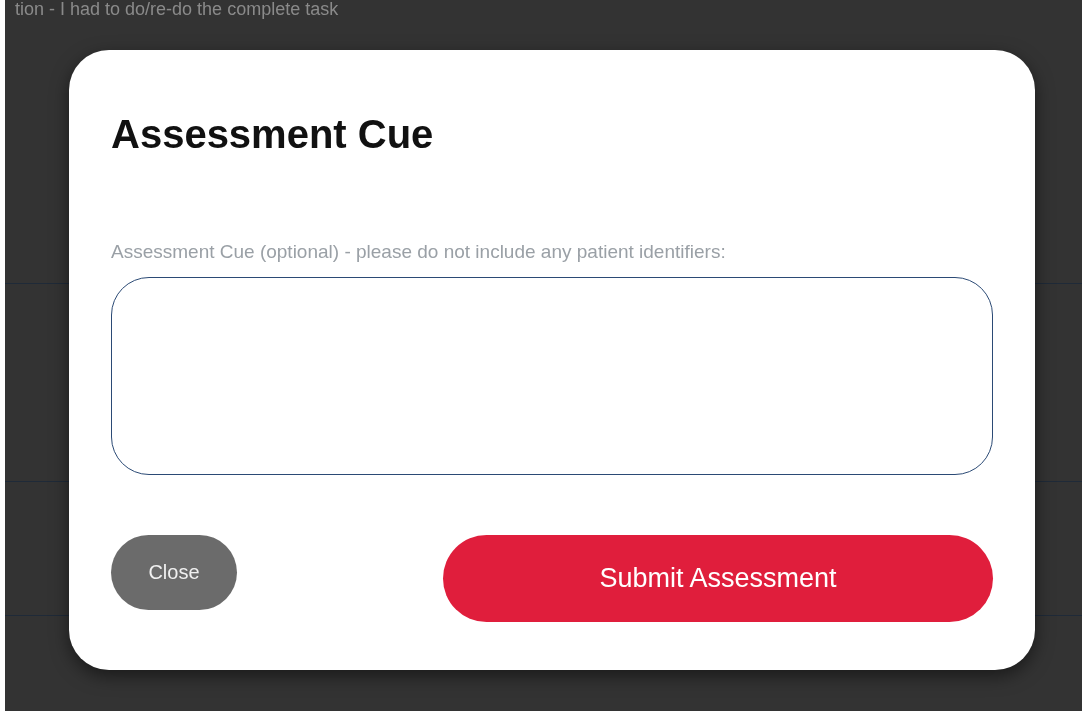 The width and height of the screenshot is (1082, 711). Describe the element at coordinates (273, 134) in the screenshot. I see `modal-title: Assessment Cue` at that location.